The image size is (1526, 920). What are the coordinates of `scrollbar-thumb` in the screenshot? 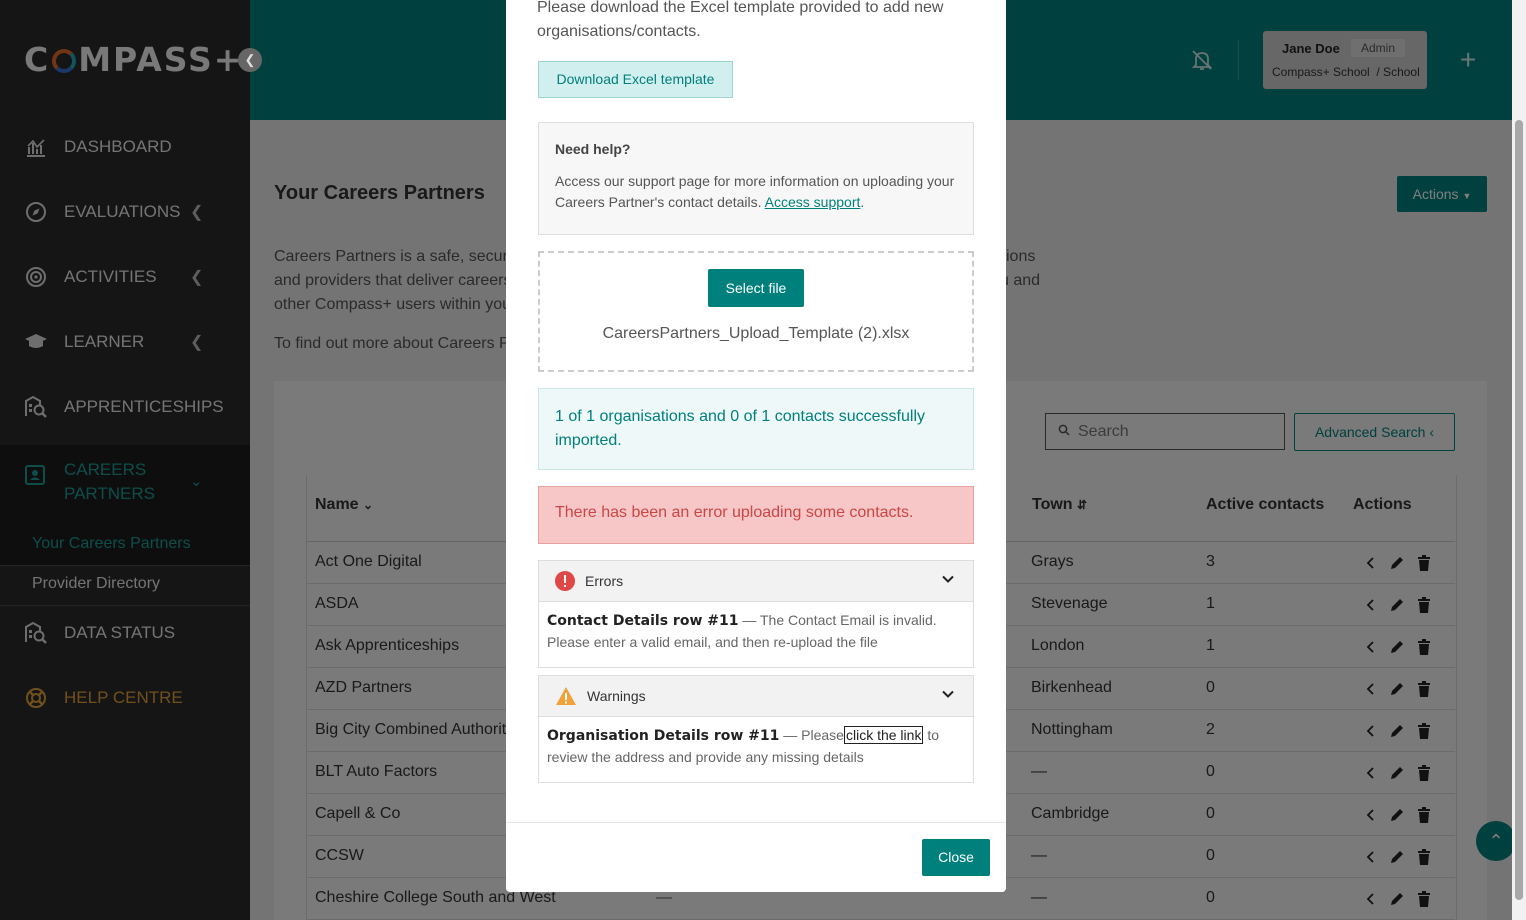 It's located at (1519, 510).